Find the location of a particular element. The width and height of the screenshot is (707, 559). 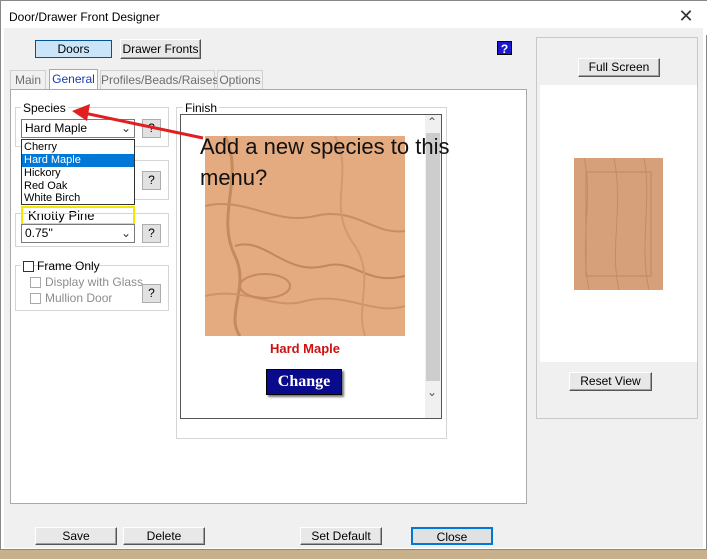

window-title: Door/Drawer Front Designer is located at coordinates (84, 17).